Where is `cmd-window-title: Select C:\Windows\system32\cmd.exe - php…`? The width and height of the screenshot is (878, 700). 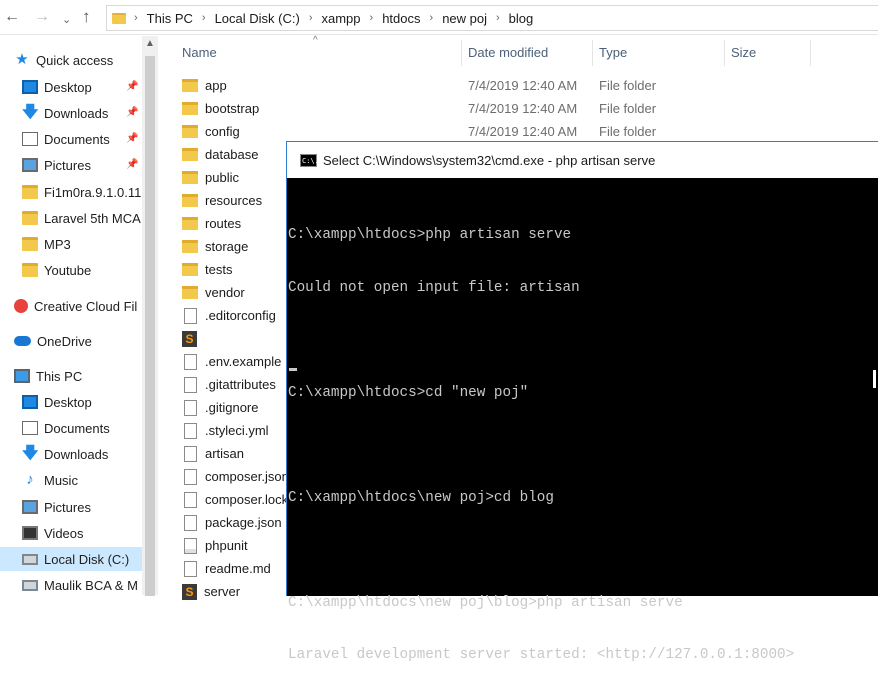 cmd-window-title: Select C:\Windows\system32\cmd.exe - php… is located at coordinates (489, 160).